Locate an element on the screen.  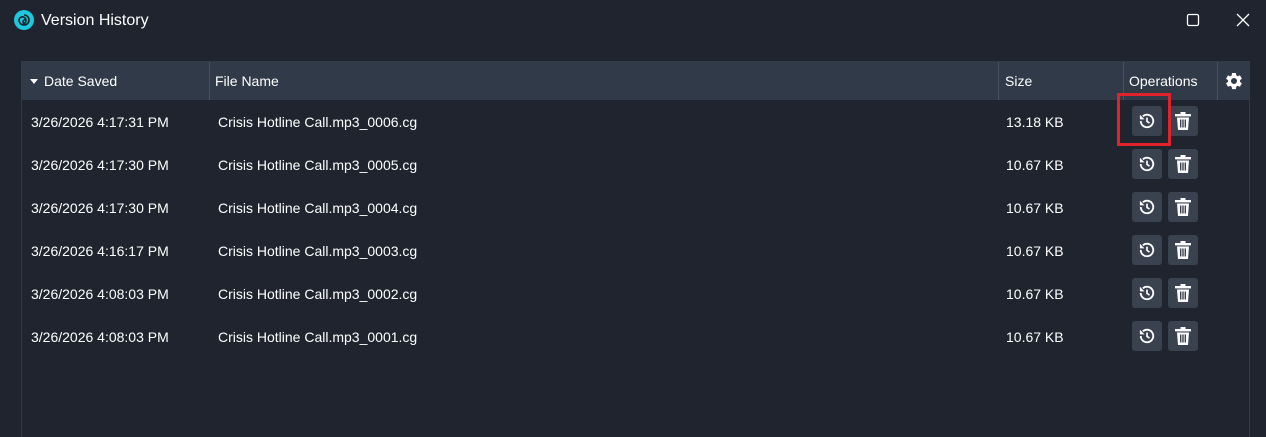
close-button is located at coordinates (1243, 20).